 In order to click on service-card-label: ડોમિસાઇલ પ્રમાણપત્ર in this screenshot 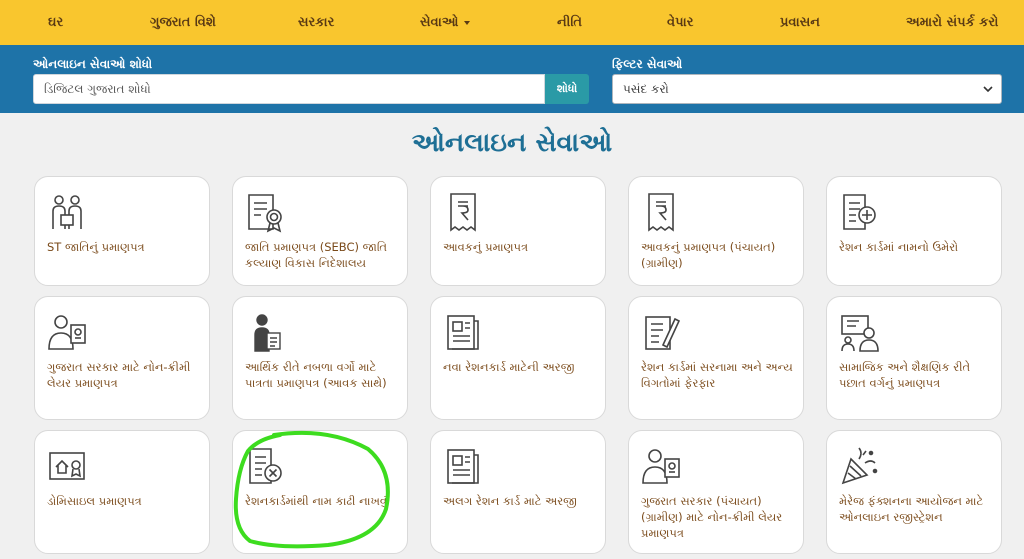, I will do `click(94, 501)`.